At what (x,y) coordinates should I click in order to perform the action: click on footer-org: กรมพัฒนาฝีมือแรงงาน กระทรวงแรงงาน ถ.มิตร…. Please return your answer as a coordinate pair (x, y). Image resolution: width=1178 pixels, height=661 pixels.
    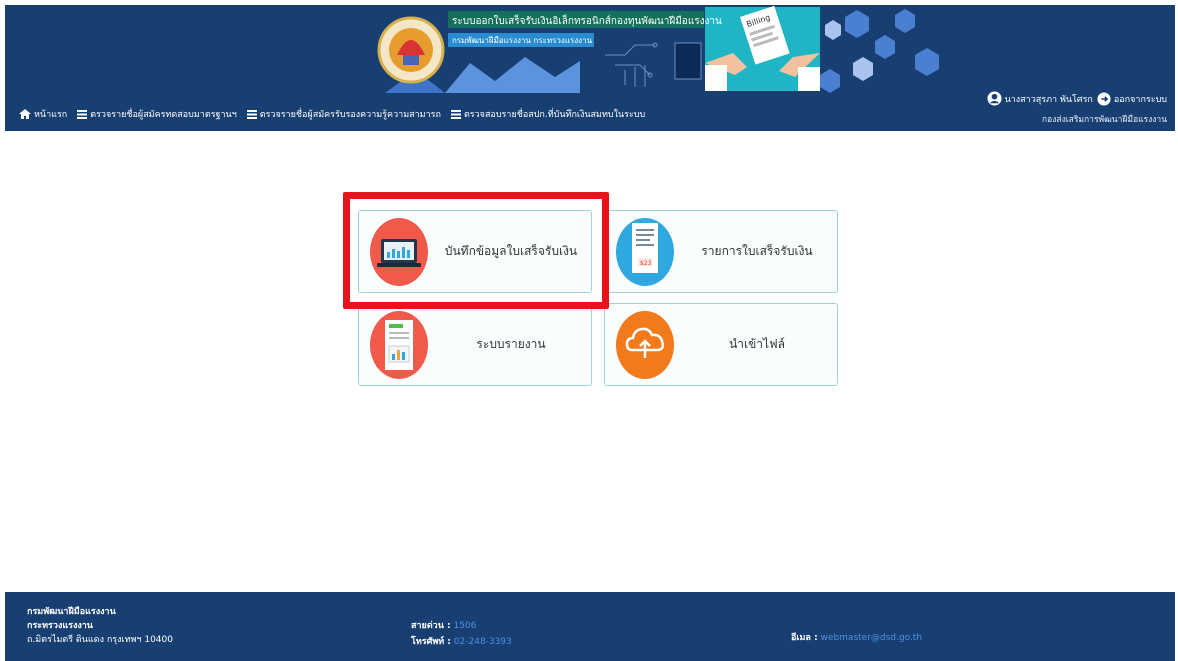
    Looking at the image, I should click on (100, 626).